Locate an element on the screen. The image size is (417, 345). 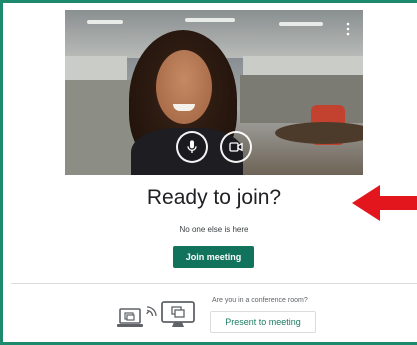
conference-room-prompt: Are you in a conference room? is located at coordinates (260, 300).